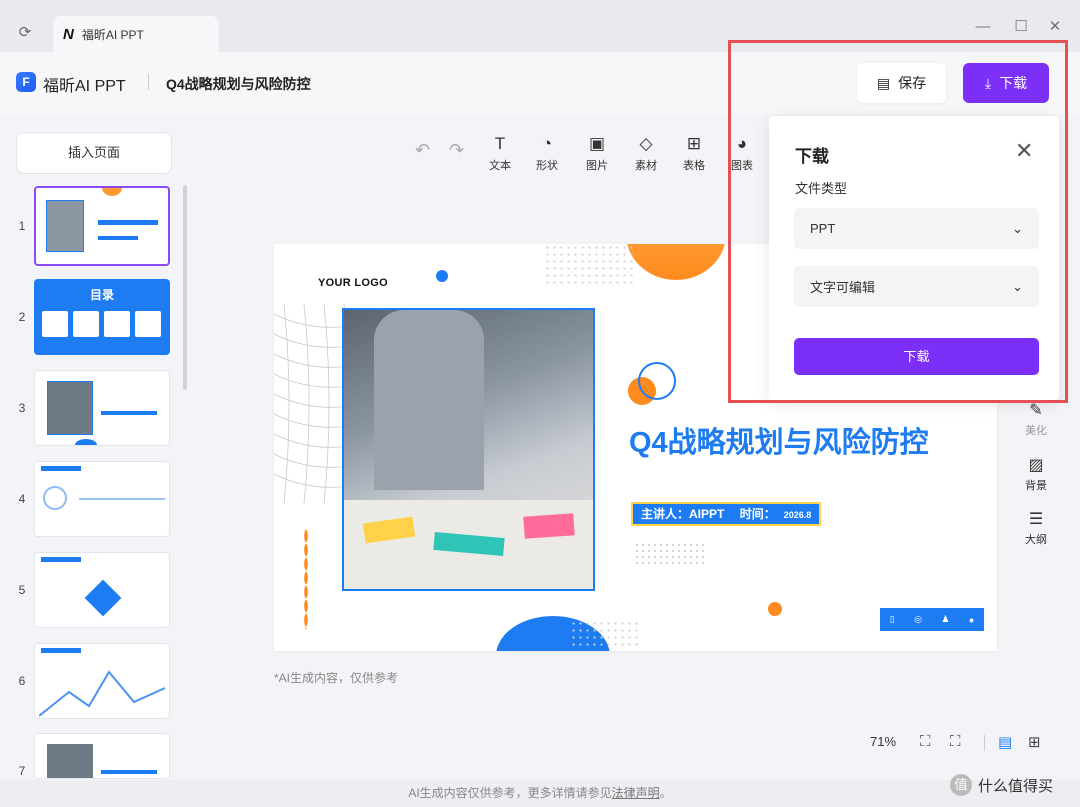 The image size is (1080, 807). Describe the element at coordinates (122, 499) in the screenshot. I see `thumb-timeline` at that location.